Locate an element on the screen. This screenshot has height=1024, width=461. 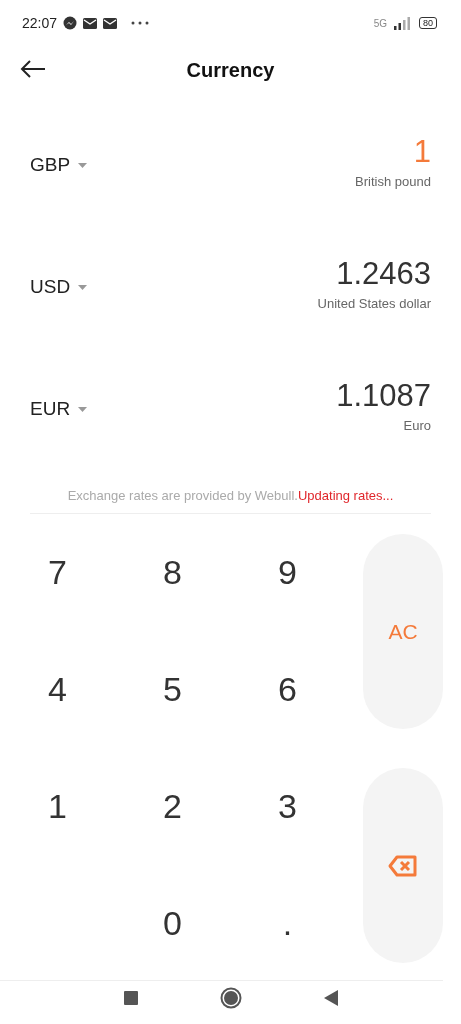
keypad-key: 8 is located at coordinates (172, 572).